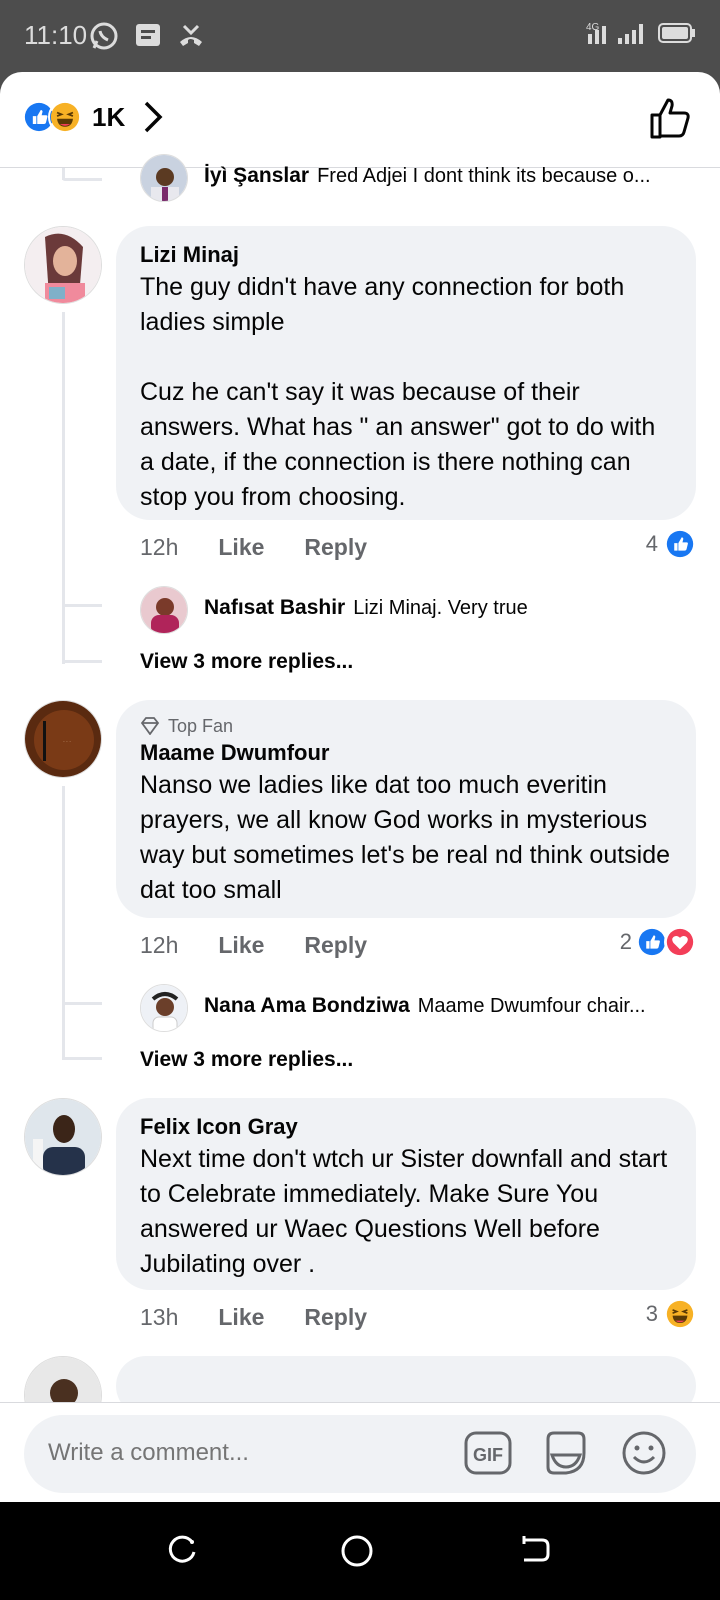 This screenshot has width=720, height=1600. What do you see at coordinates (274, 608) in the screenshot?
I see `reply-author: Nafısat Bashir` at bounding box center [274, 608].